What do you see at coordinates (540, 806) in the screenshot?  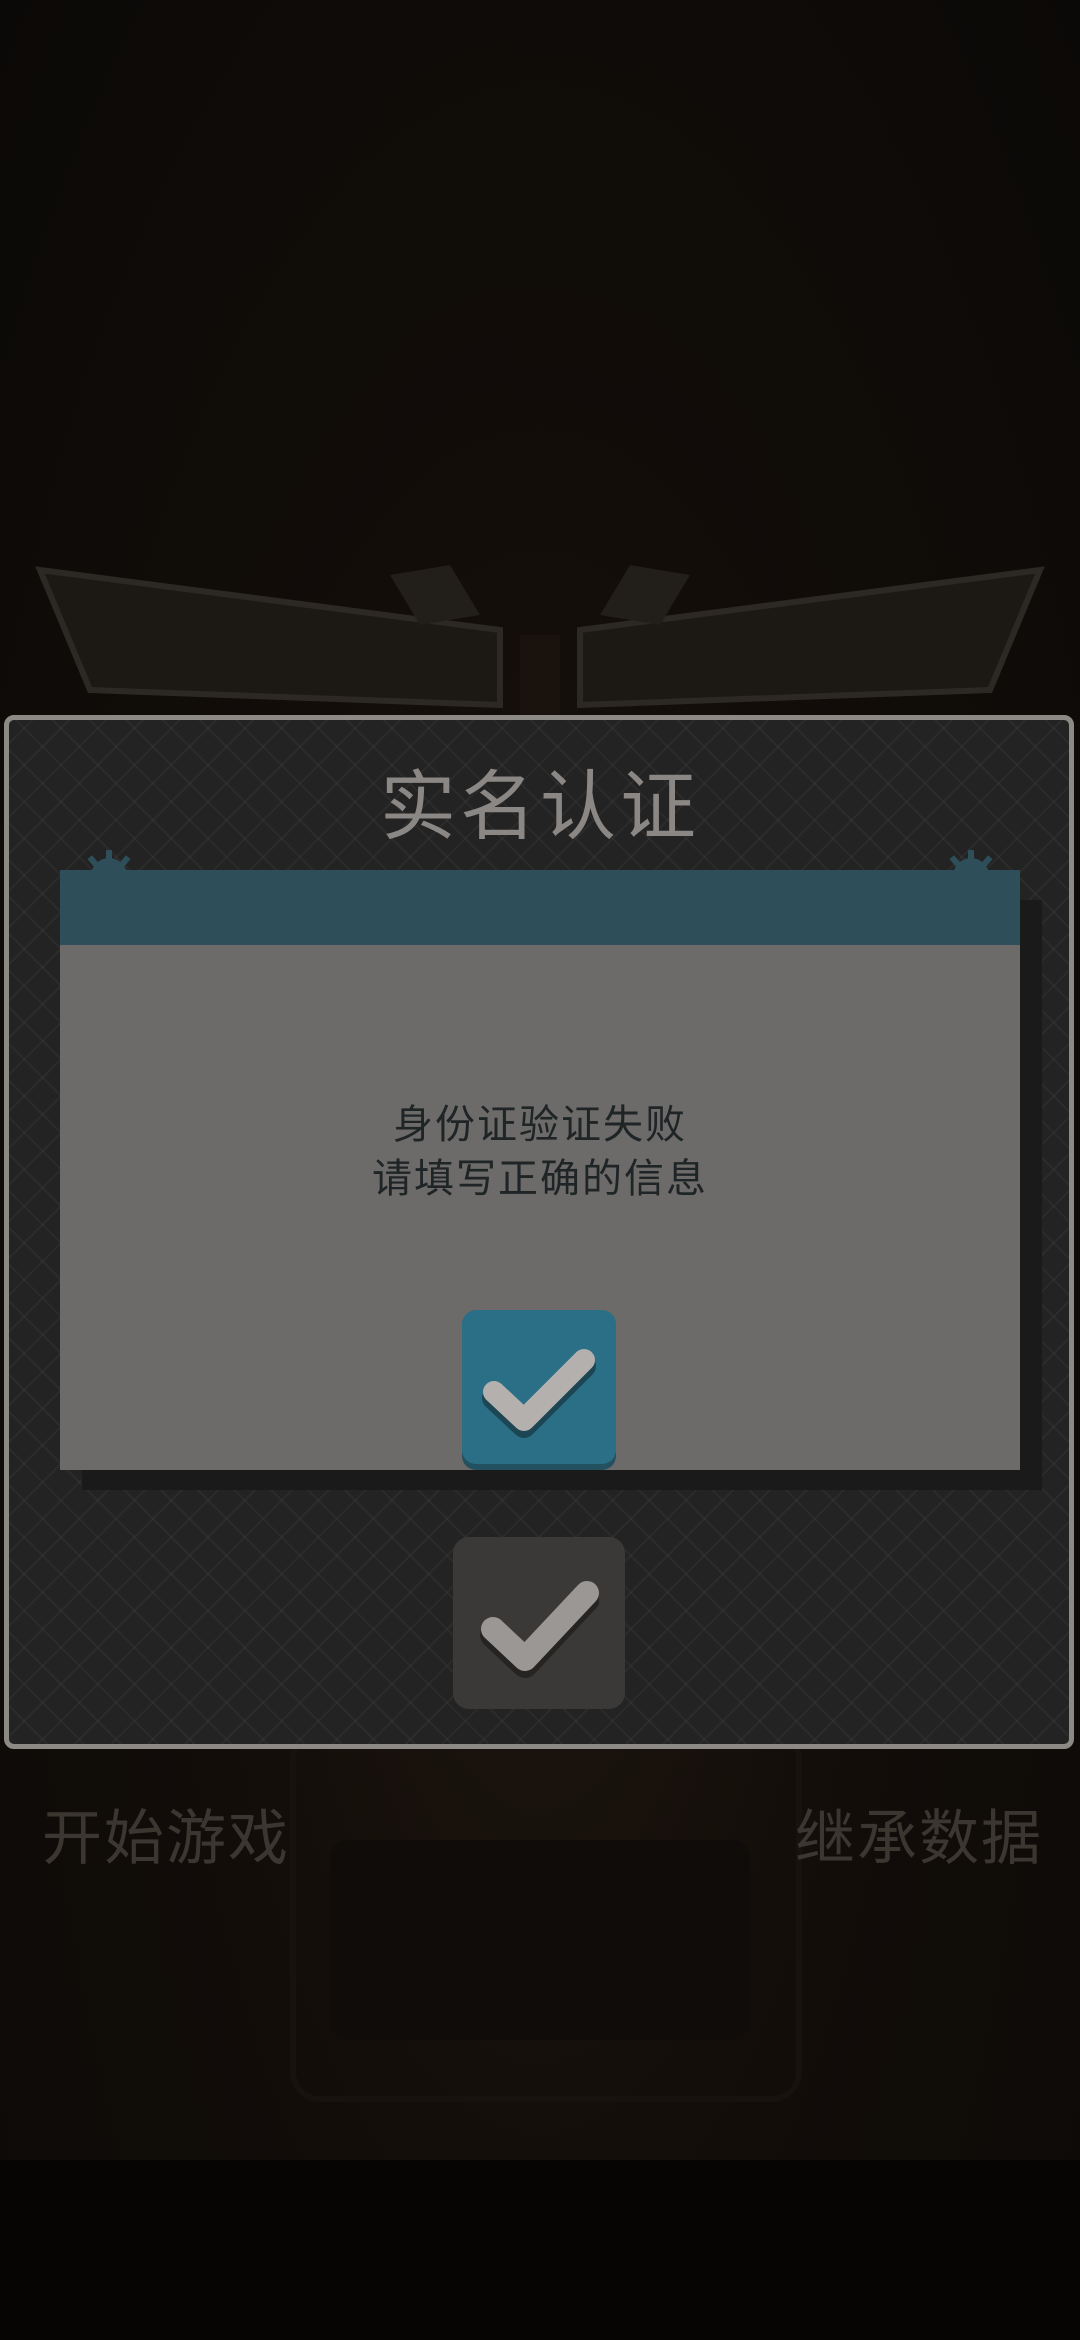 I see `auth-dialog-title: 实名认证` at bounding box center [540, 806].